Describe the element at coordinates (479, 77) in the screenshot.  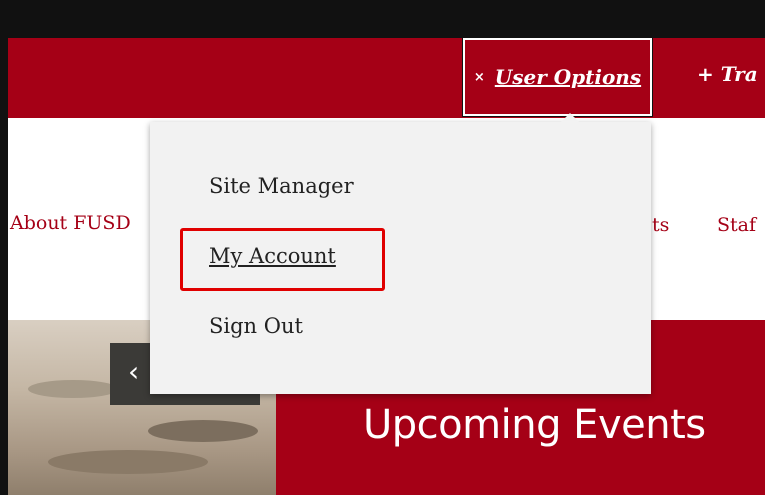
I see `close-icon: ×` at that location.